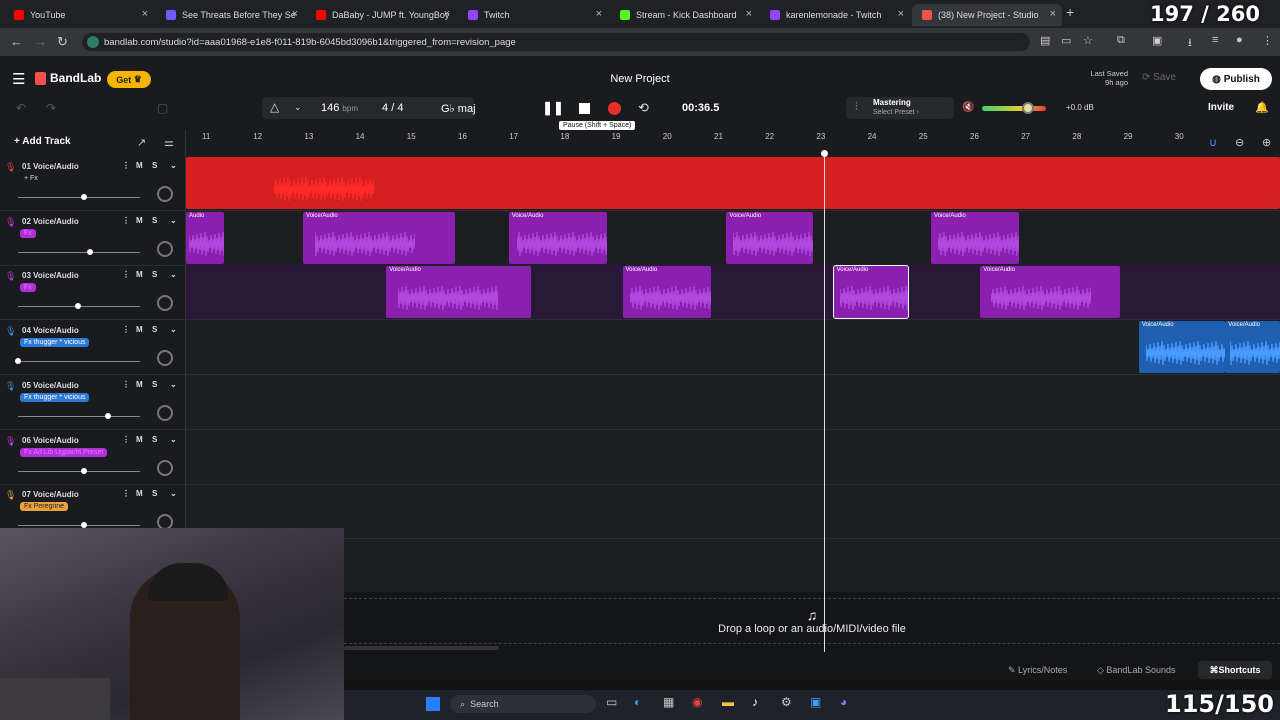 Image resolution: width=1280 pixels, height=720 pixels. Describe the element at coordinates (1239, 40) in the screenshot. I see `profile-avatar: ●` at that location.